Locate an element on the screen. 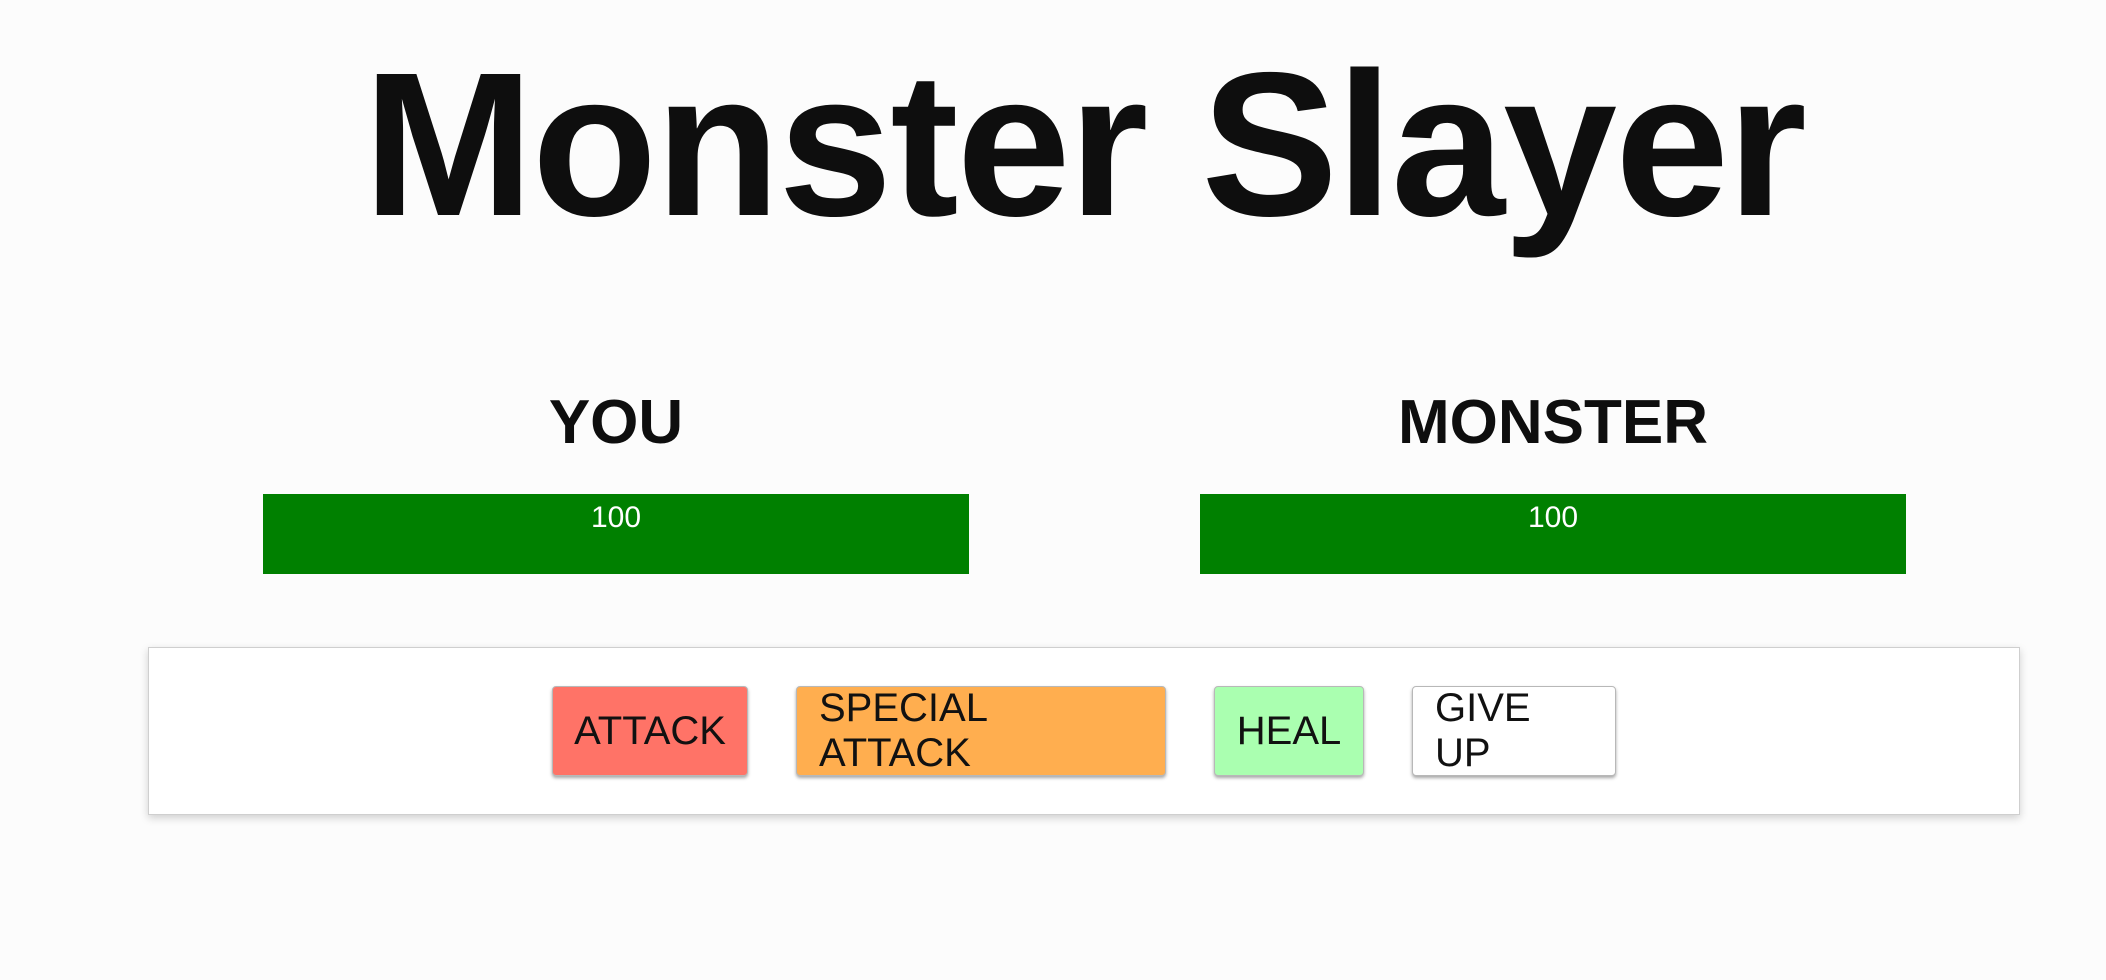 The image size is (2106, 980). monster-panel: MONSTER 100 is located at coordinates (1553, 477).